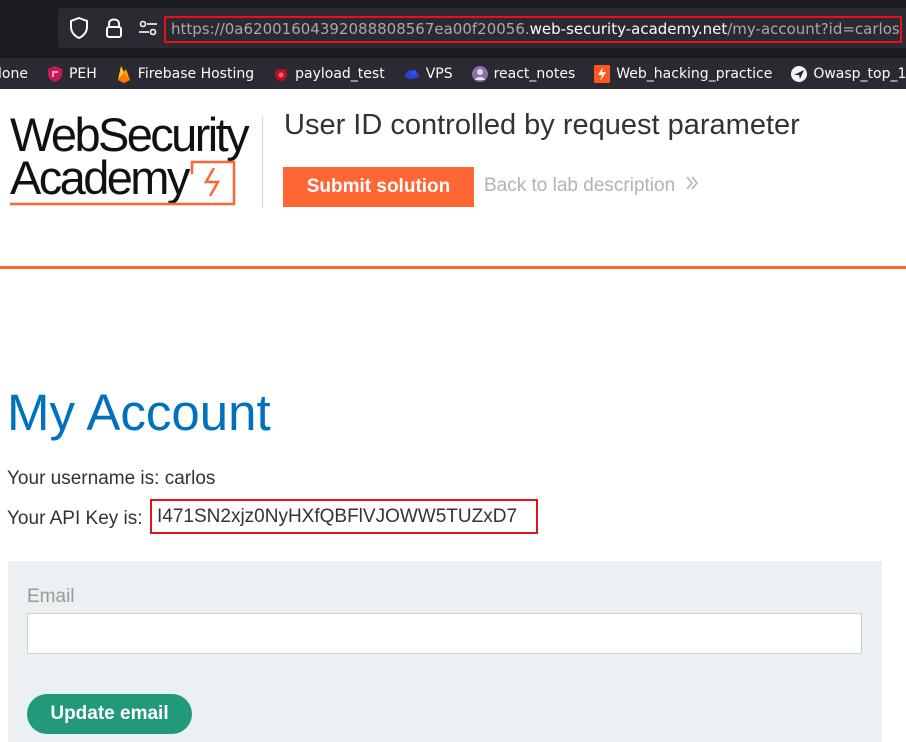  I want to click on bookmark-item: lone, so click(14, 74).